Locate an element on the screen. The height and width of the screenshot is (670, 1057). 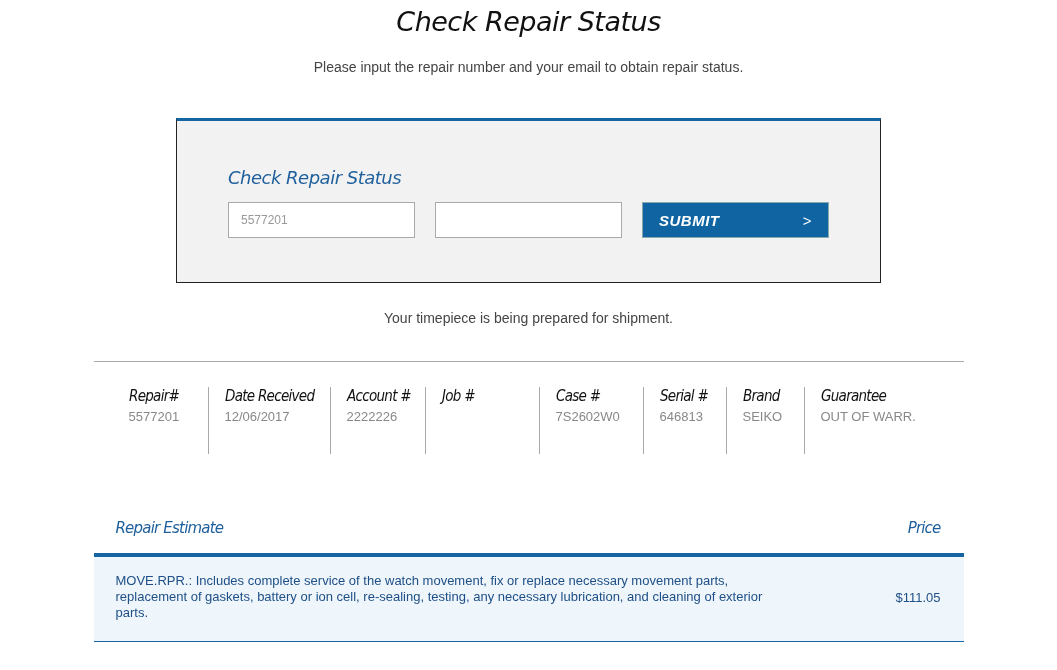
detail-label: Case # is located at coordinates (577, 396).